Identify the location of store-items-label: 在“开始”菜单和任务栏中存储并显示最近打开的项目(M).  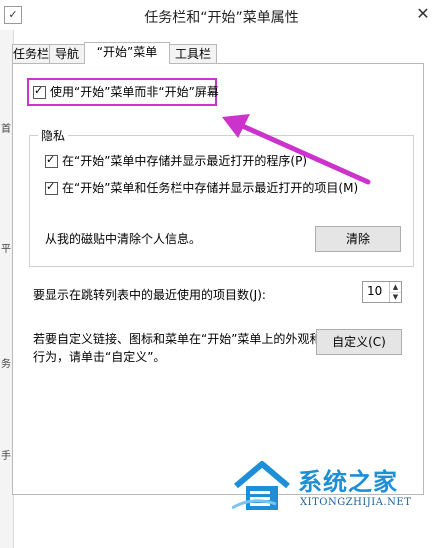
(210, 188).